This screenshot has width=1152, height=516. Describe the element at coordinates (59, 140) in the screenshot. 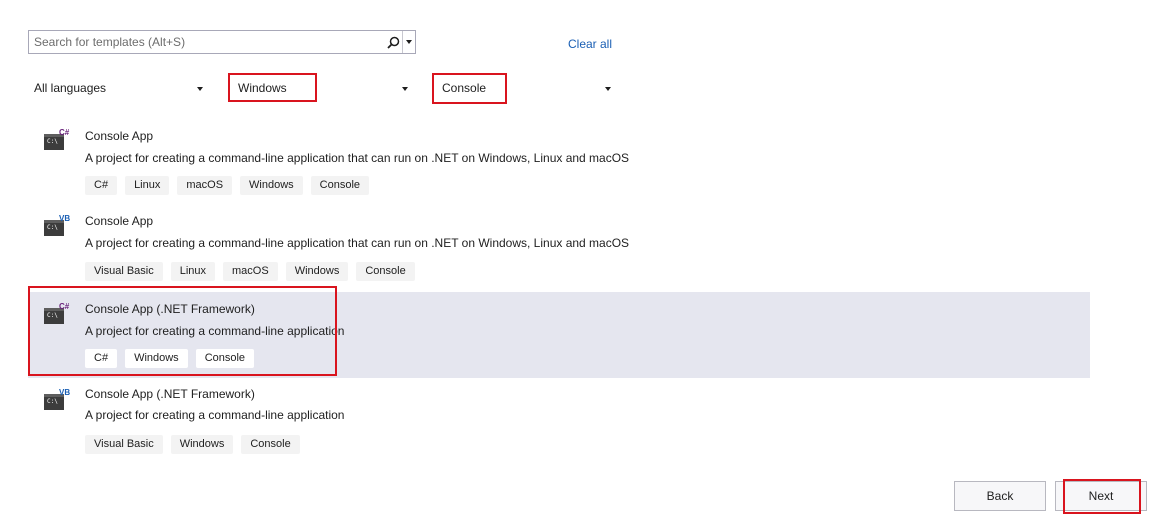

I see `console-app-cs-icon: C:\ C#` at that location.